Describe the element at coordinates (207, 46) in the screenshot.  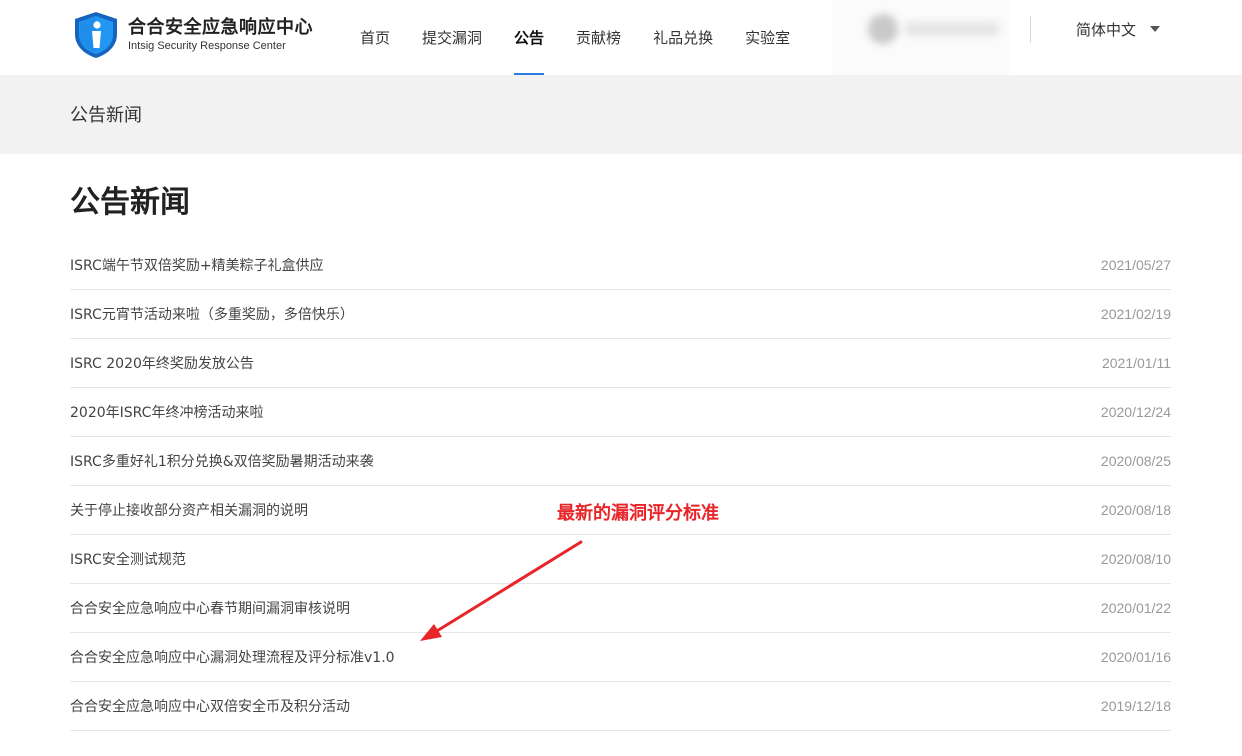
I see `logo-subtitle: Intsig Security Response Center` at that location.